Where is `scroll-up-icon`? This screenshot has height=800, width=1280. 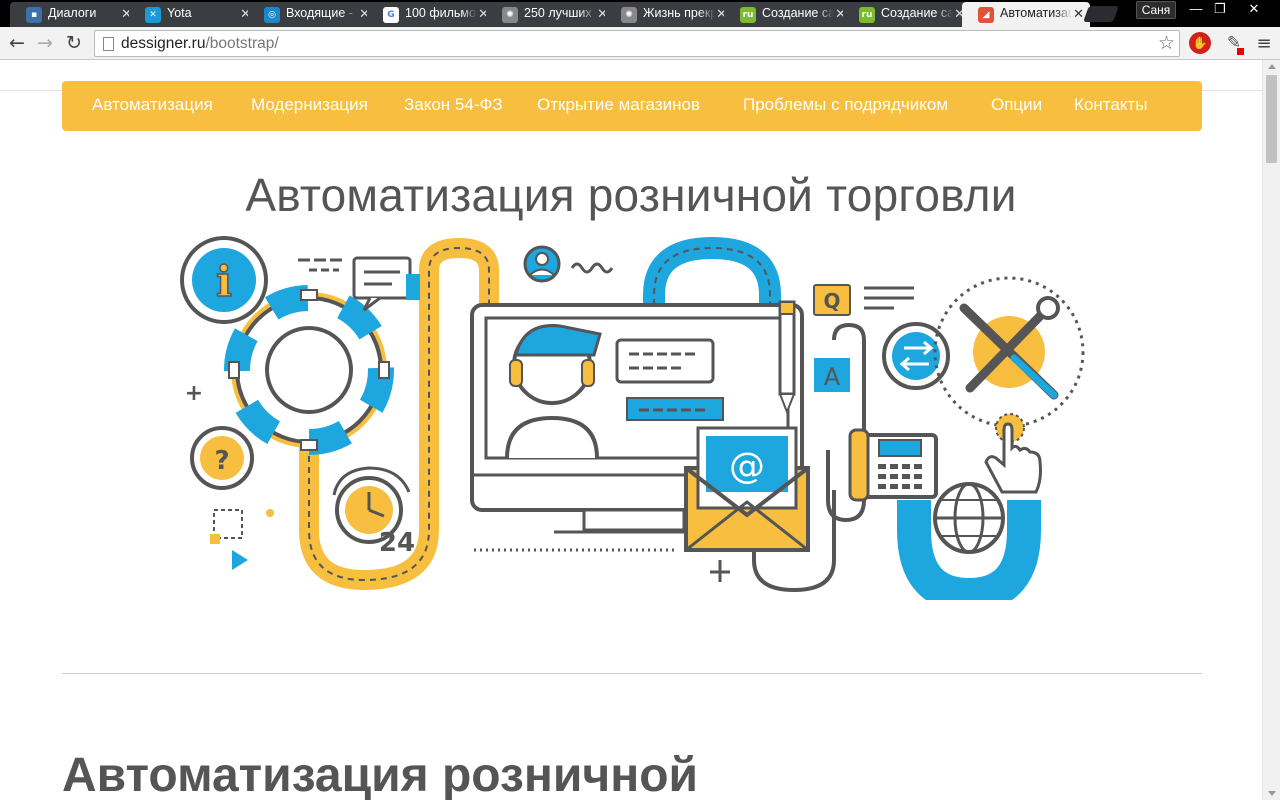
scroll-up-icon is located at coordinates (1272, 66).